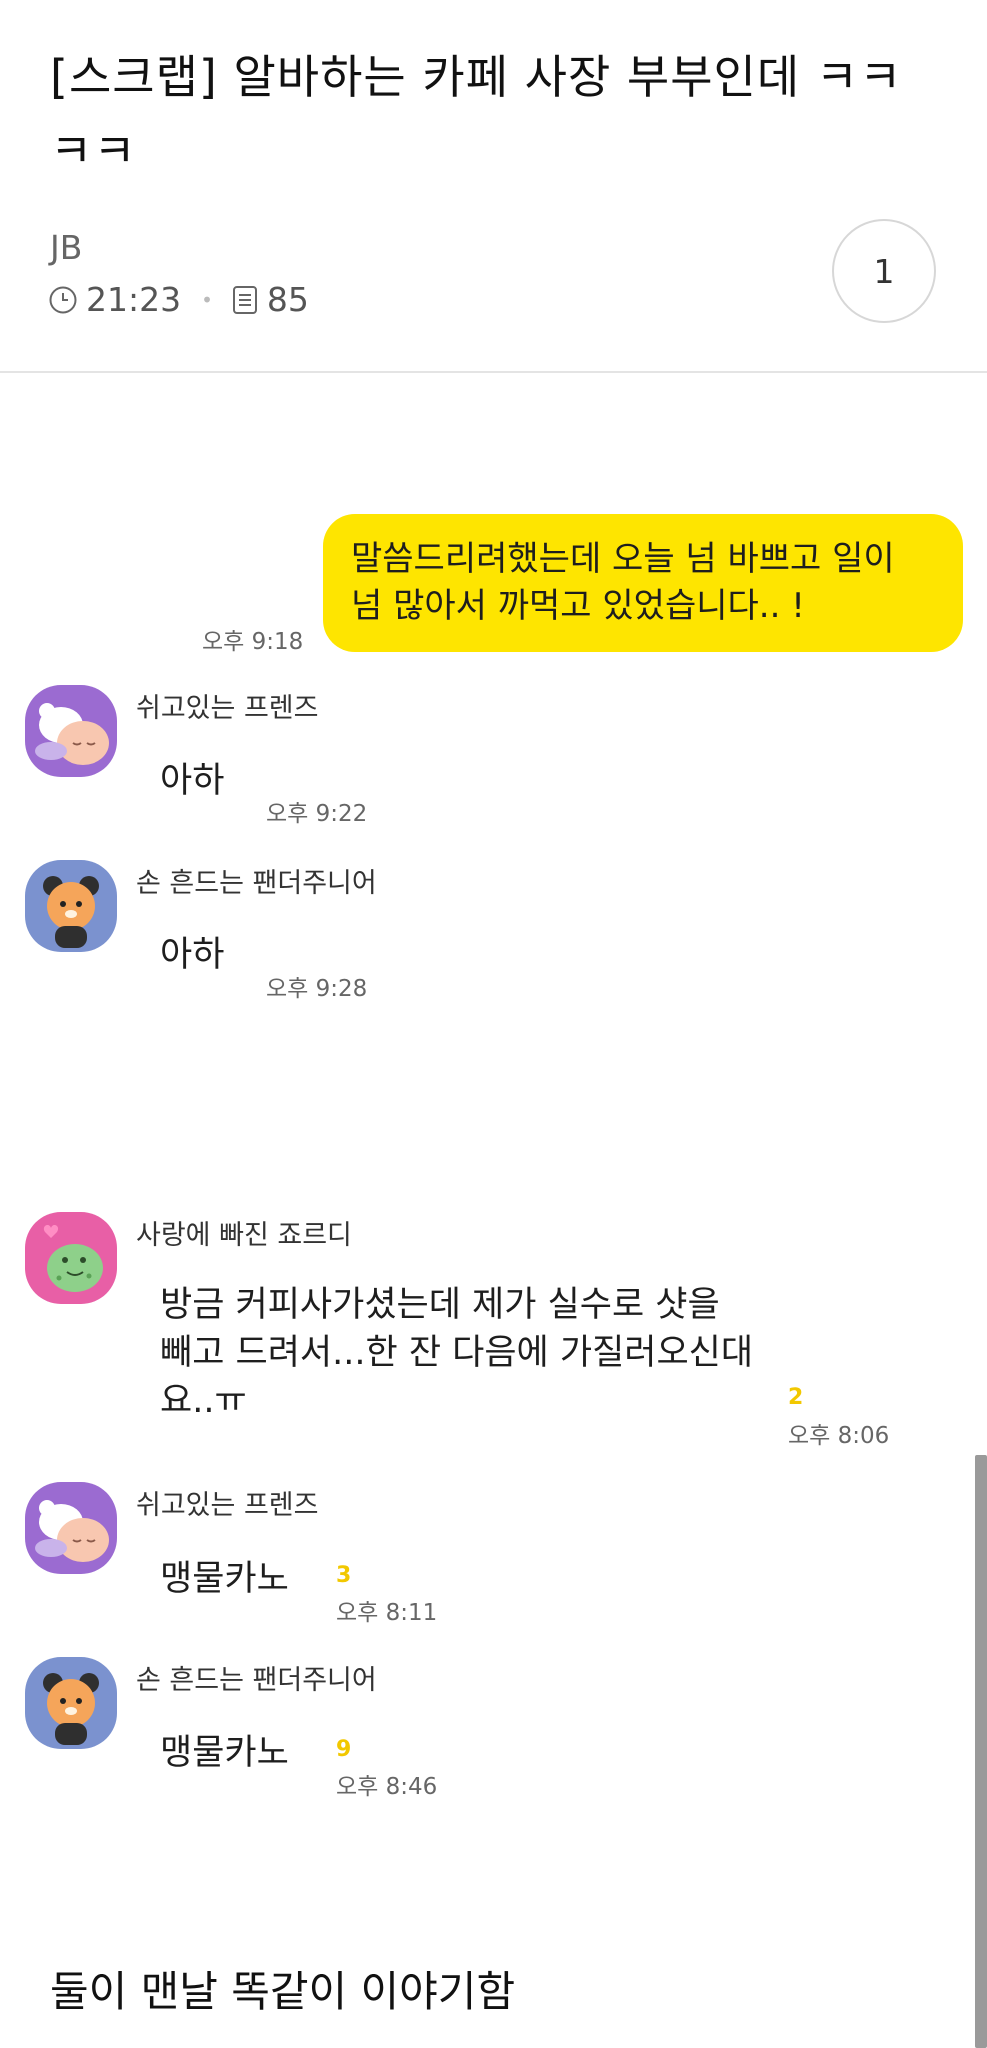  What do you see at coordinates (884, 271) in the screenshot?
I see `comment-count-button: 1` at bounding box center [884, 271].